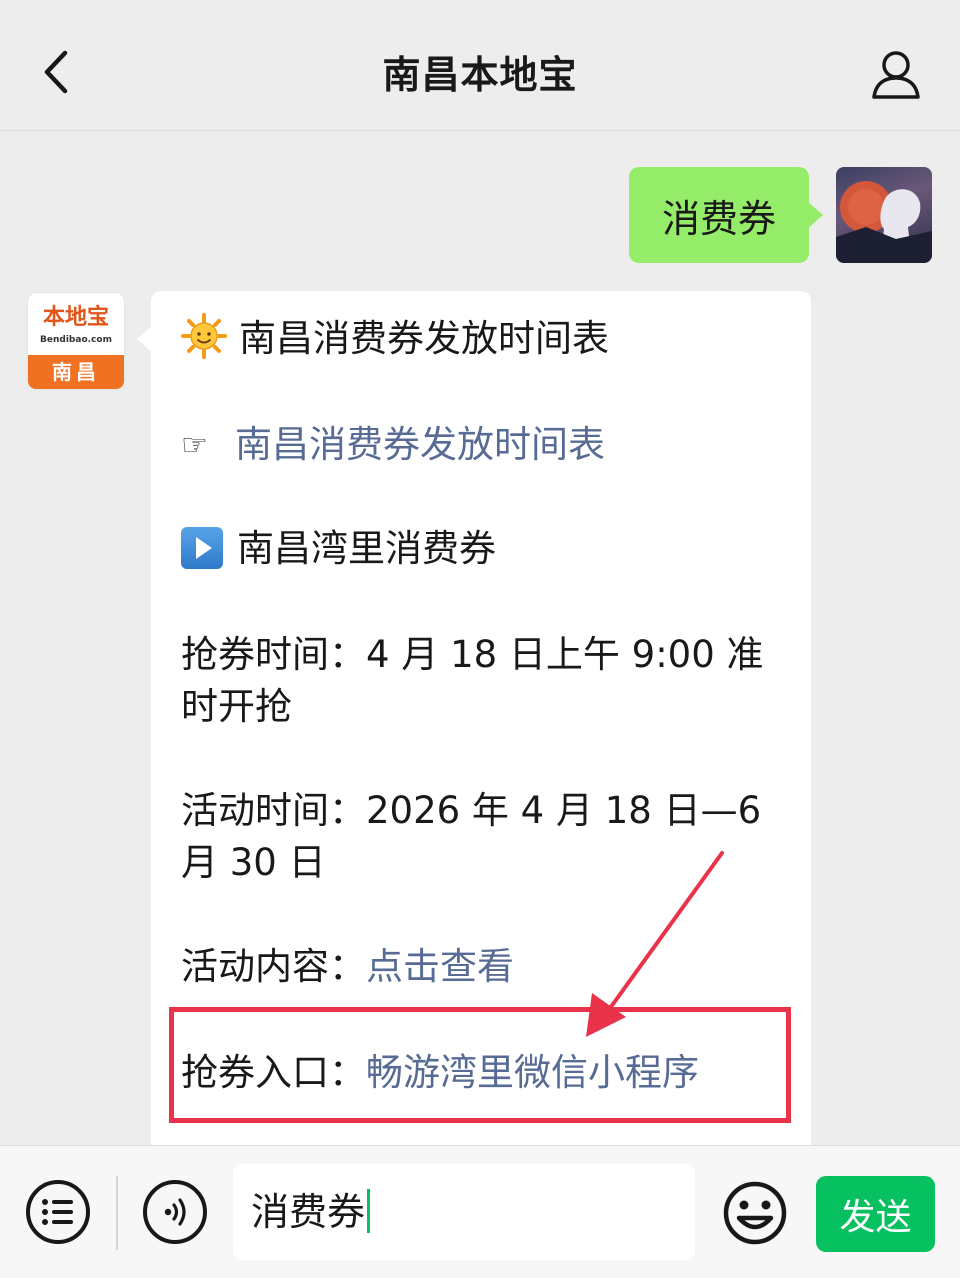 The width and height of the screenshot is (960, 1278). I want to click on user-icon, so click(896, 75).